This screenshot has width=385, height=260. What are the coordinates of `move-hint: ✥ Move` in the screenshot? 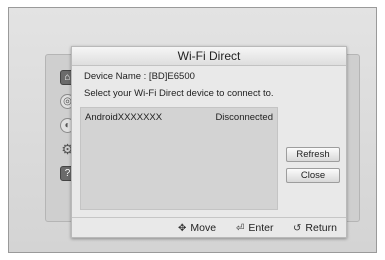 It's located at (197, 228).